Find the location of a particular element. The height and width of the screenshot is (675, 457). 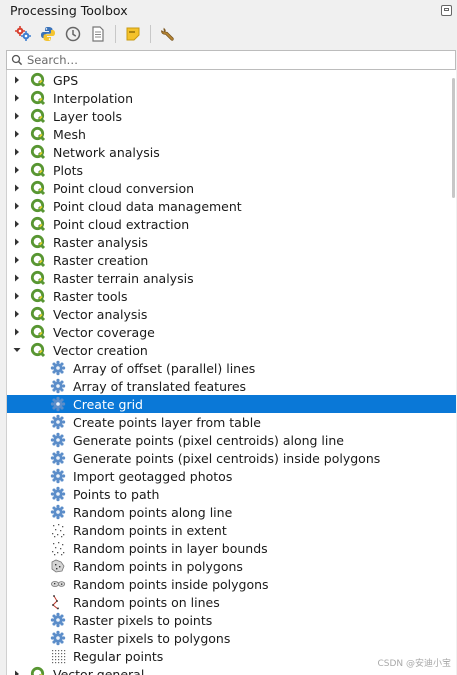

algorithm-item: Random points in layer bounds is located at coordinates (231, 548).